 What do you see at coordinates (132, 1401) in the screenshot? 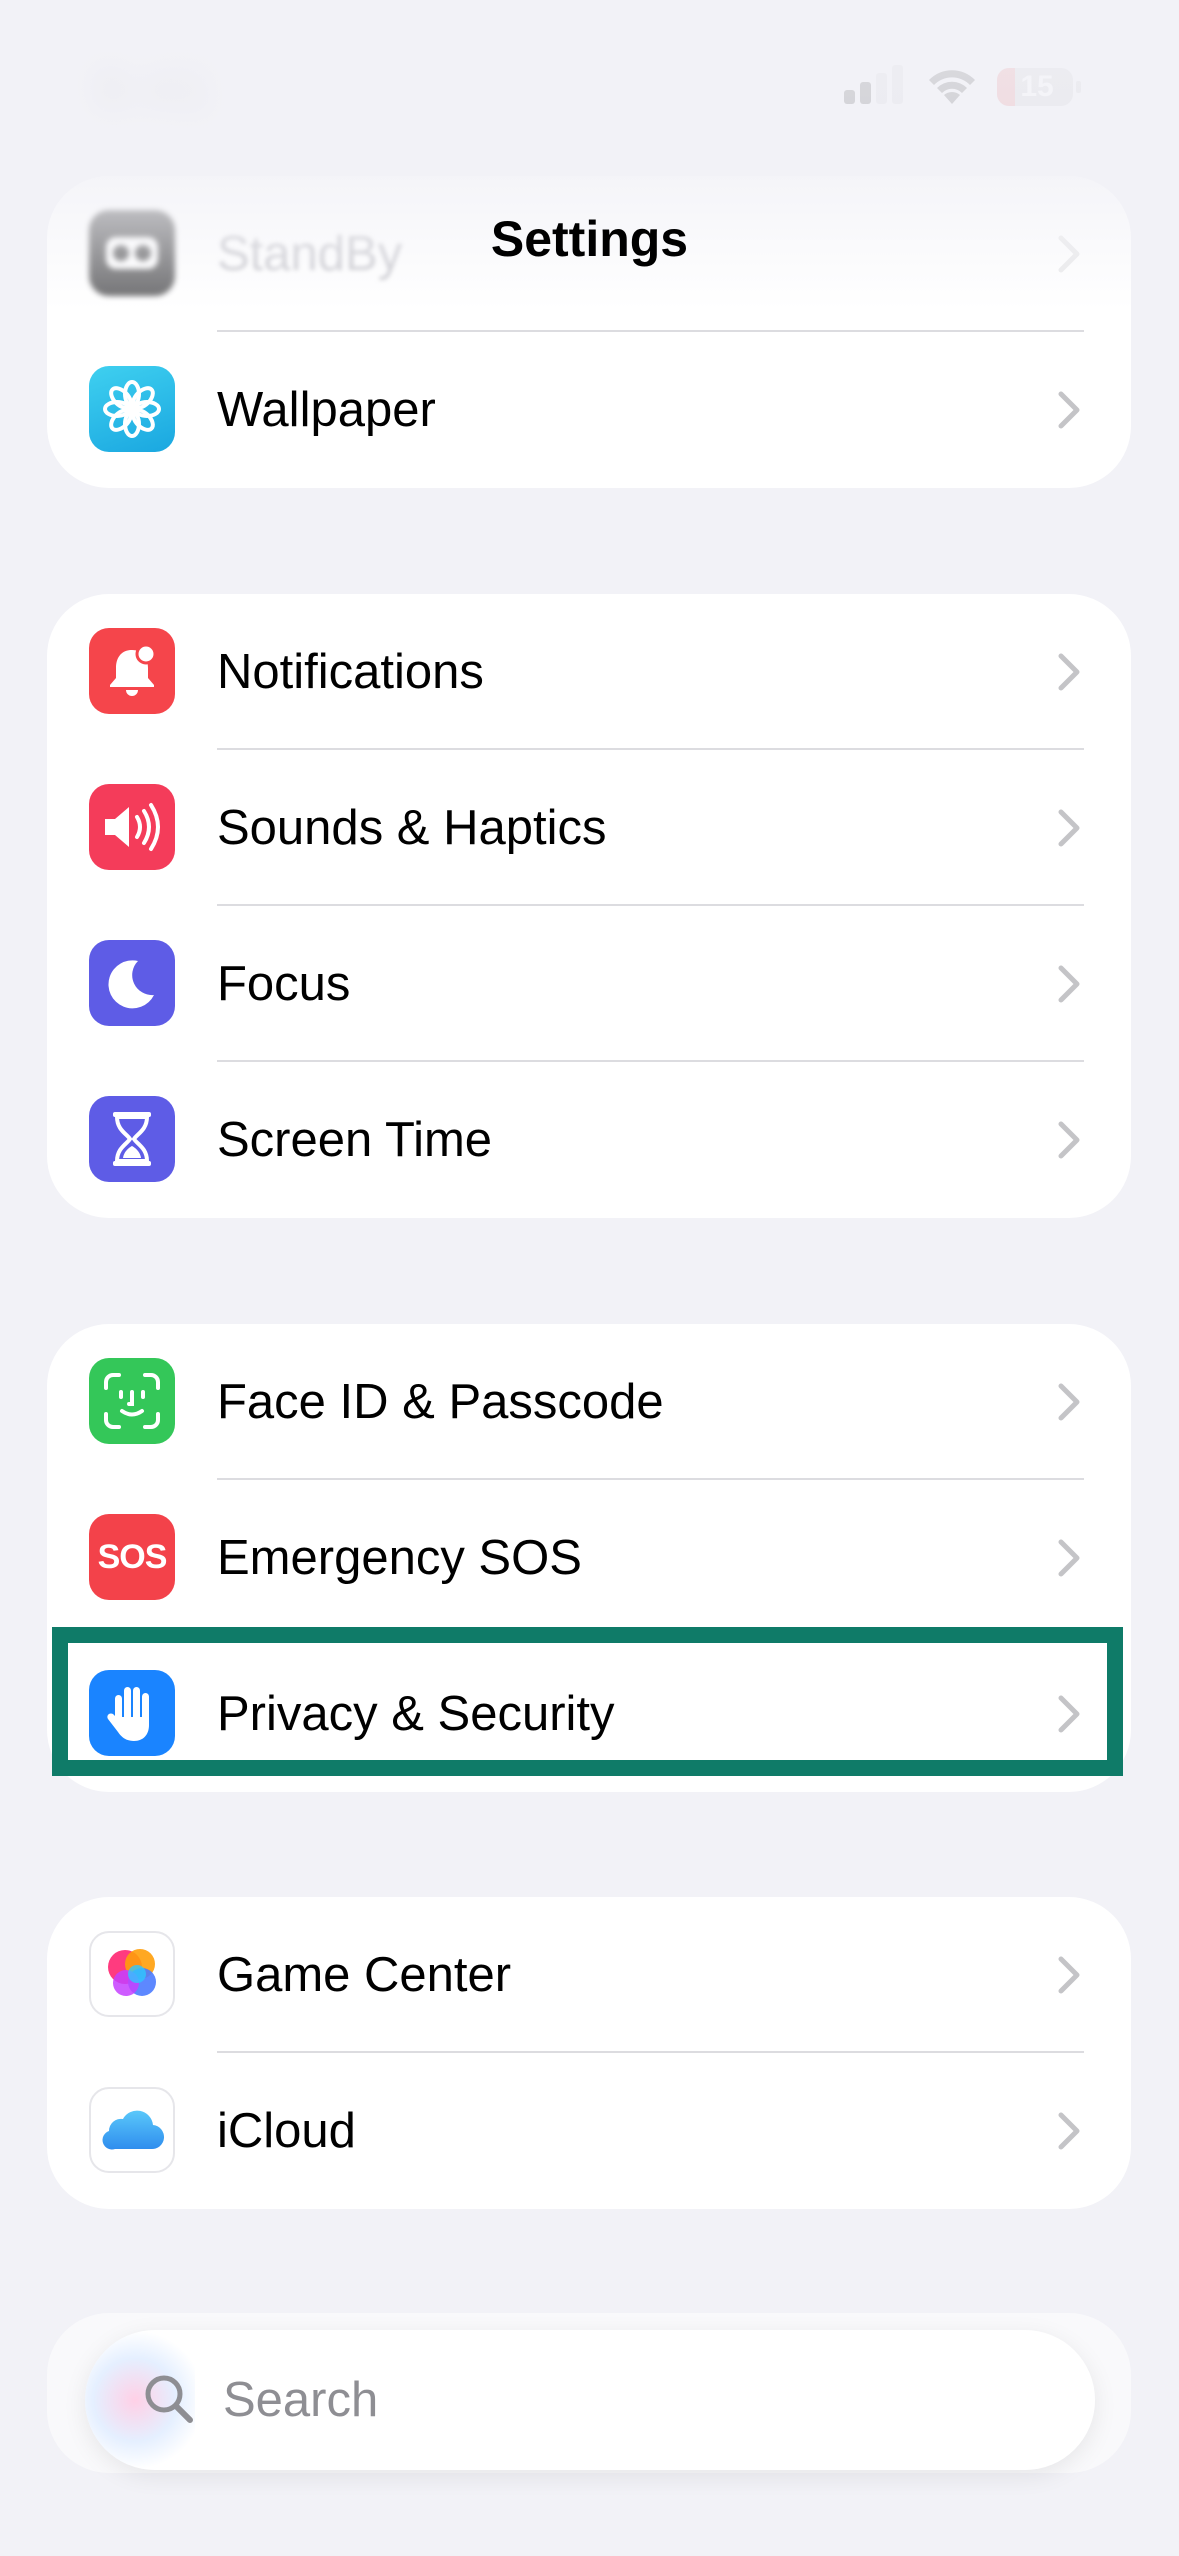
I see `face-id-icon` at bounding box center [132, 1401].